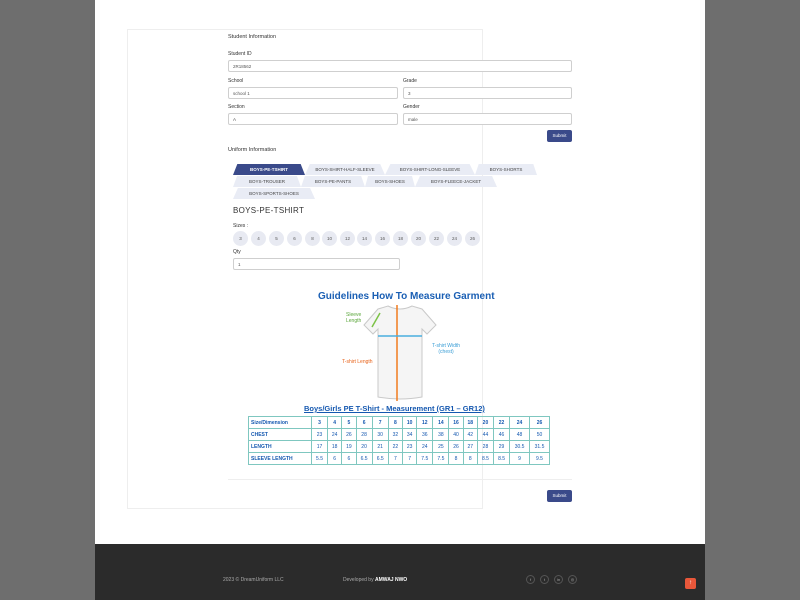  I want to click on sleeve-length-label: Sleeve Length, so click(354, 318).